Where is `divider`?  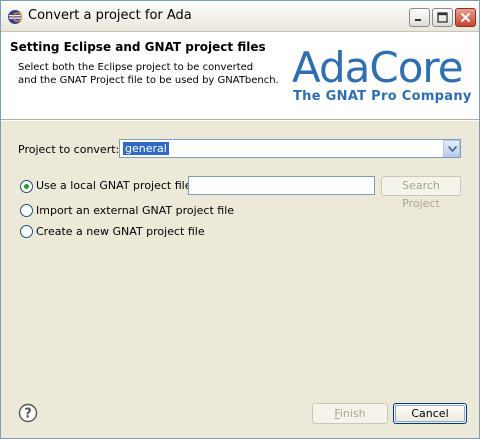
divider is located at coordinates (240, 120).